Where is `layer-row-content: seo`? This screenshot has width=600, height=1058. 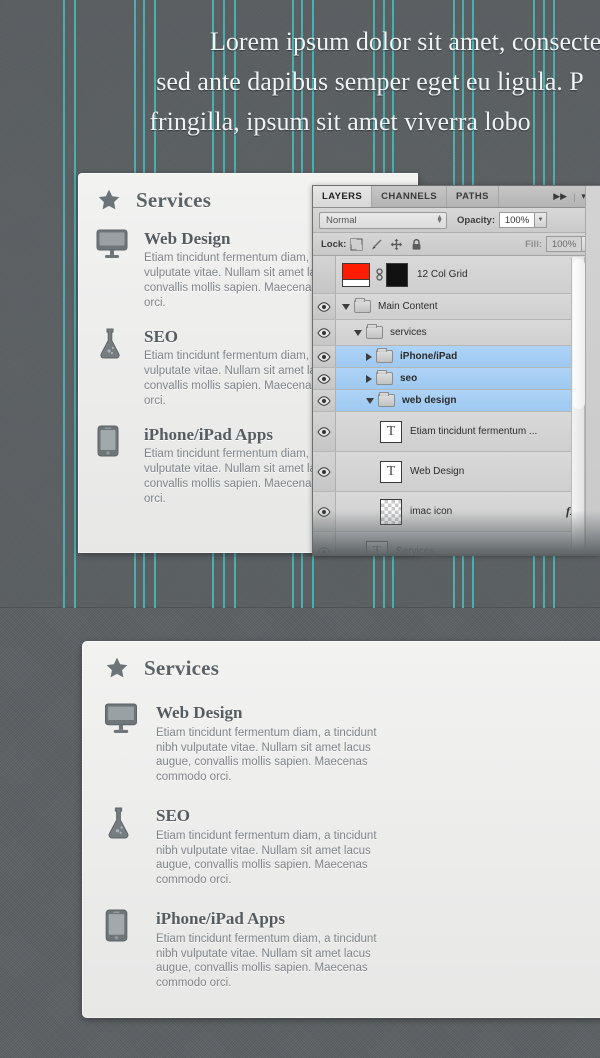
layer-row-content: seo is located at coordinates (468, 378).